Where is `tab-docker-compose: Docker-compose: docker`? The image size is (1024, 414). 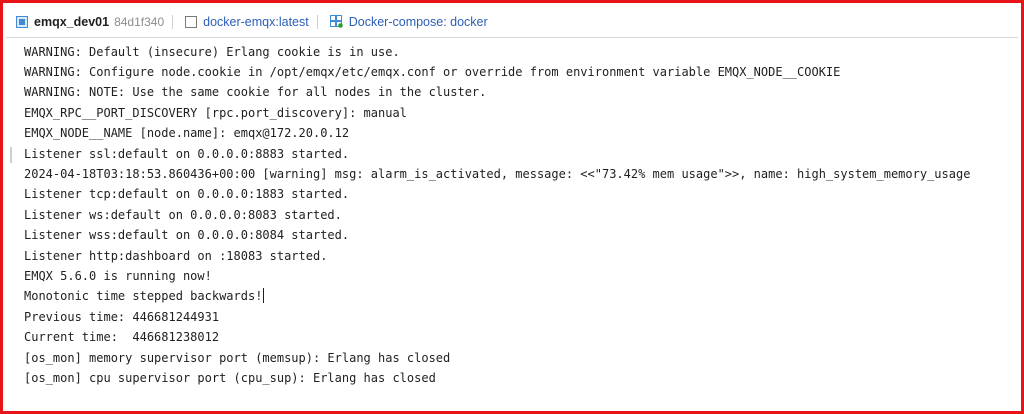 tab-docker-compose: Docker-compose: docker is located at coordinates (407, 21).